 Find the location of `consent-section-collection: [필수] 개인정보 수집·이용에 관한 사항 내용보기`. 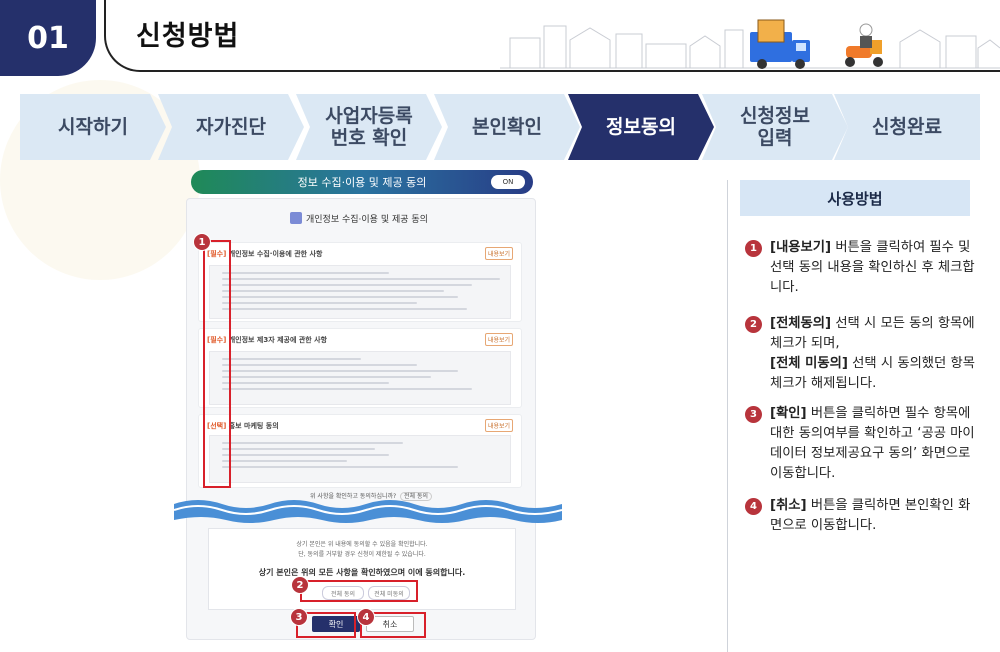

consent-section-collection: [필수] 개인정보 수집·이용에 관한 사항 내용보기 is located at coordinates (360, 282).